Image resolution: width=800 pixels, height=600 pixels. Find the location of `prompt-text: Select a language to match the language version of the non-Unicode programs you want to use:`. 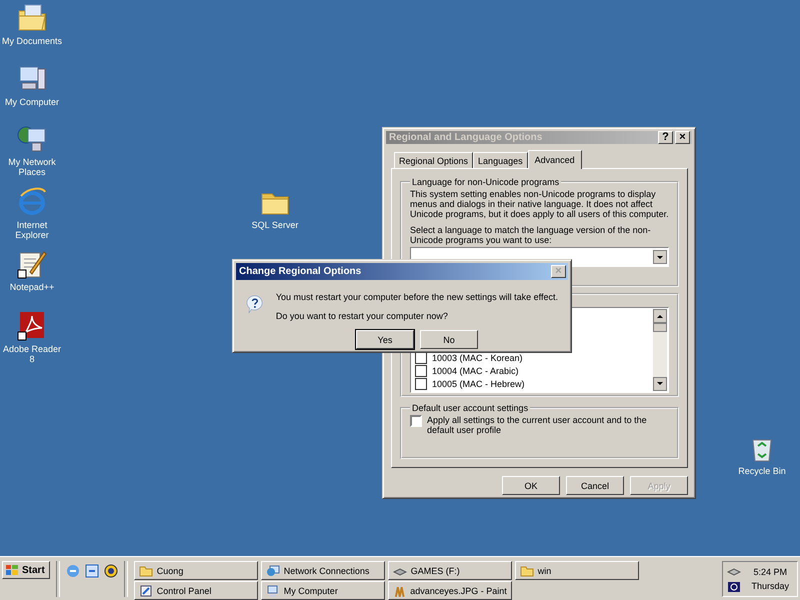

prompt-text: Select a language to match the language version of the non-Unicode programs you want to use: is located at coordinates (531, 235).